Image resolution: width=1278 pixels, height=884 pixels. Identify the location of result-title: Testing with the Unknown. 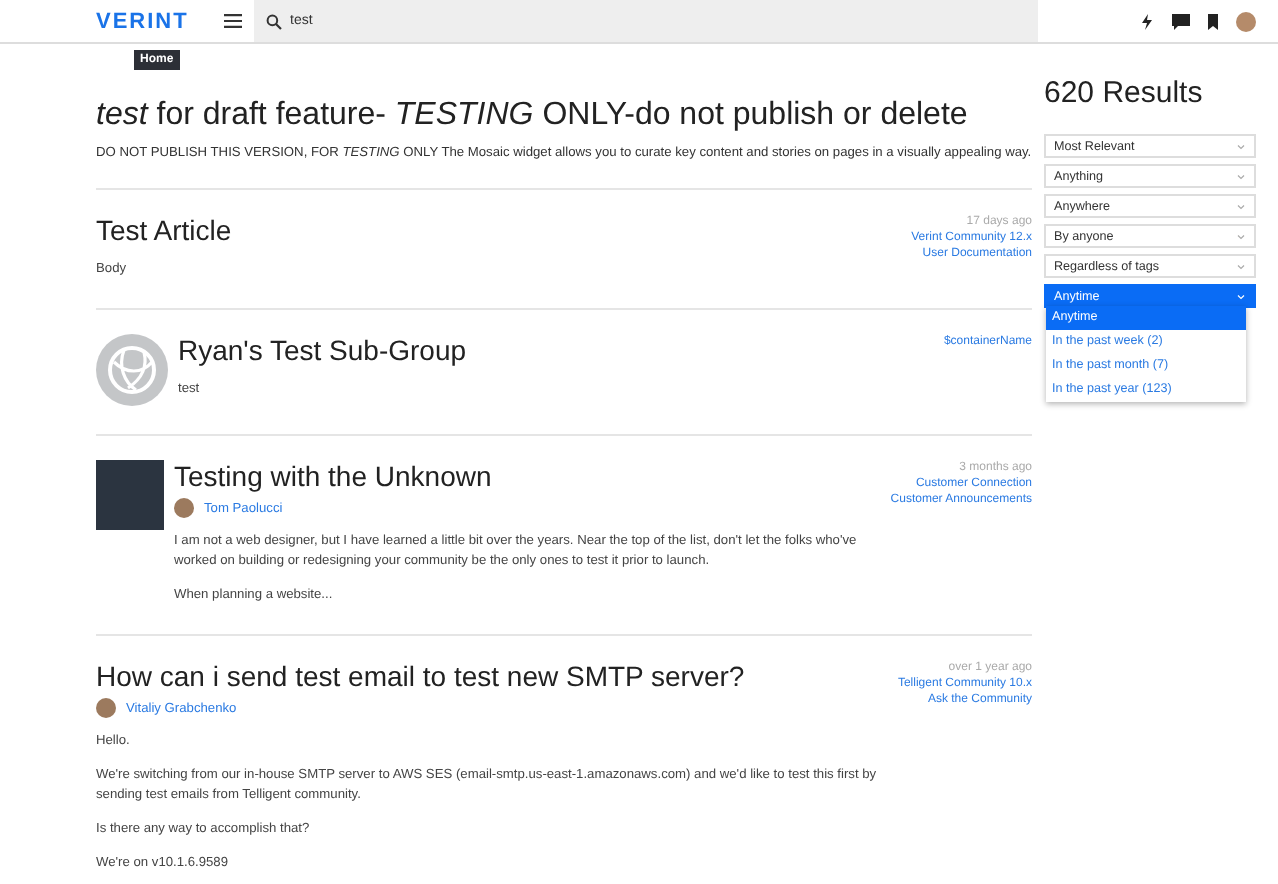
(527, 476).